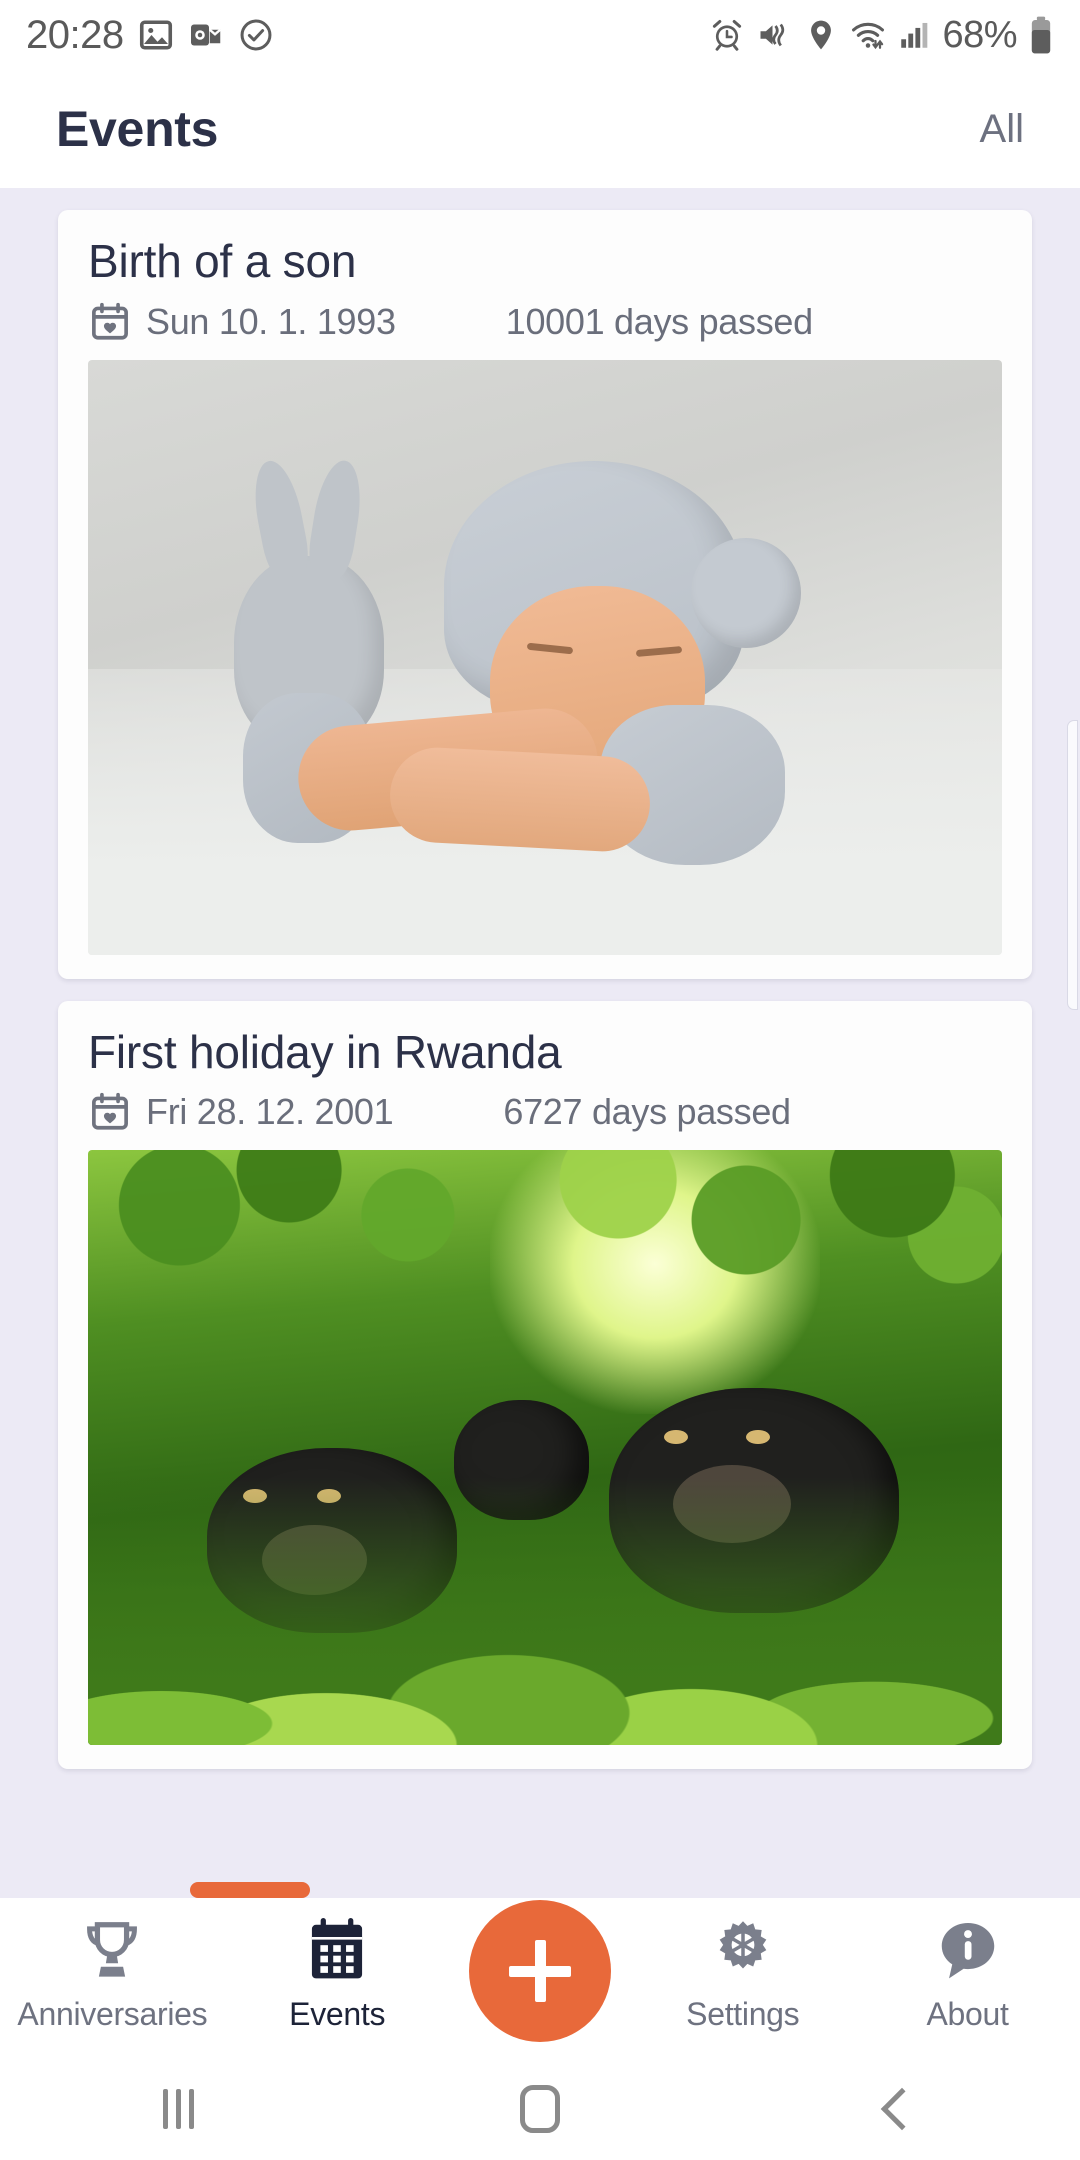  What do you see at coordinates (325, 1051) in the screenshot?
I see `event-title: First holiday in Rwanda` at bounding box center [325, 1051].